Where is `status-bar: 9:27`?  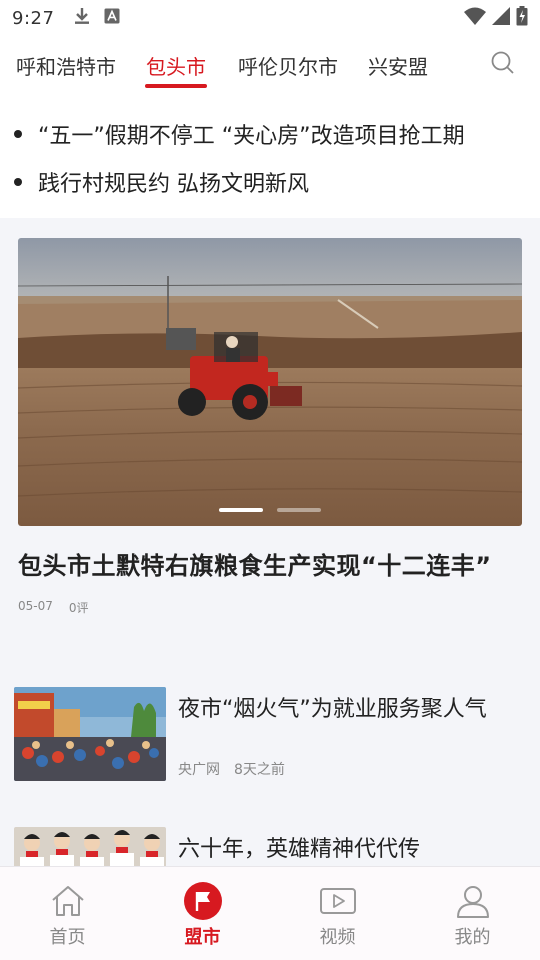
status-bar: 9:27 is located at coordinates (270, 18).